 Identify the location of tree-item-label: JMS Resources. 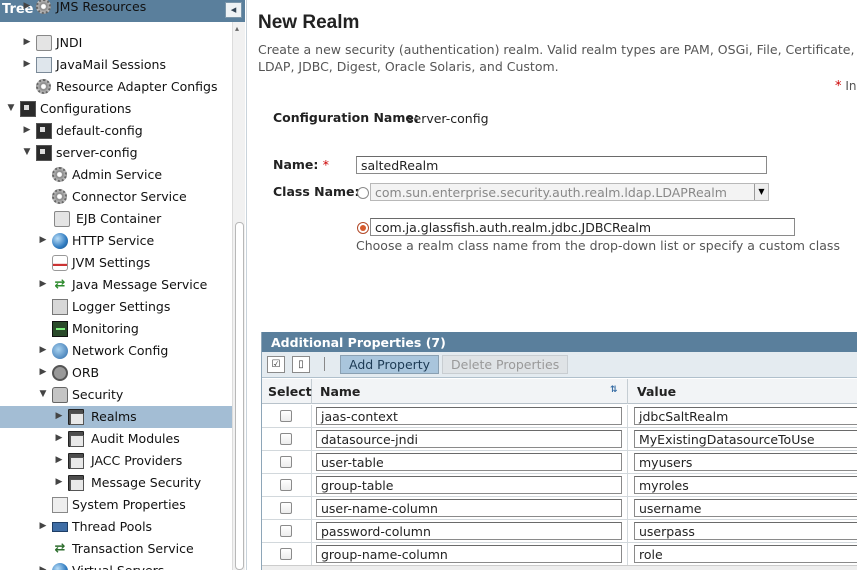
(101, 7).